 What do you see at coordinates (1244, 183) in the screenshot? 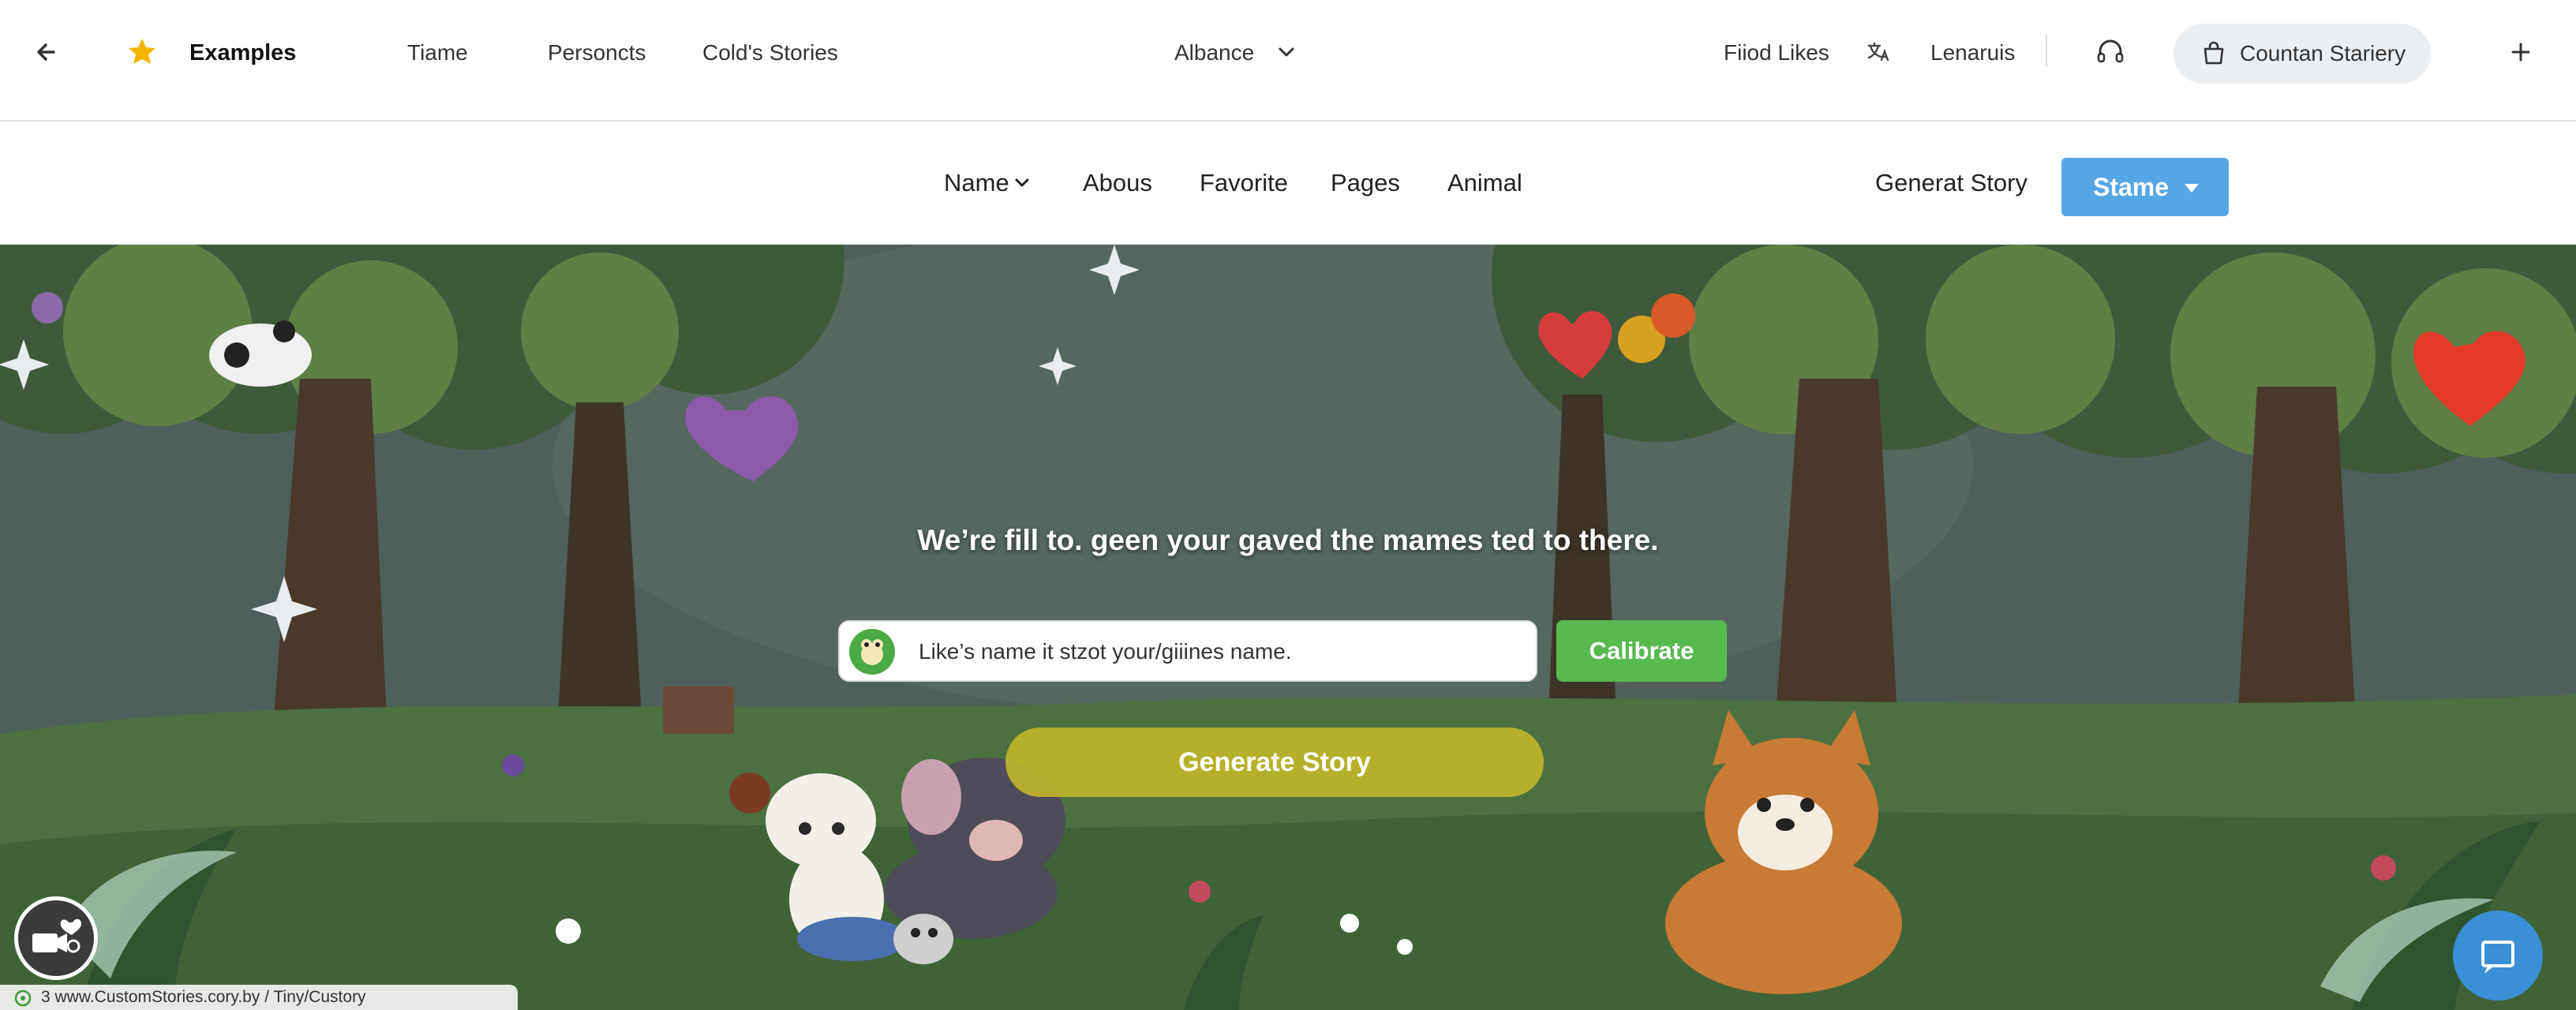
I see `nav-item-favorite: Favorite` at bounding box center [1244, 183].